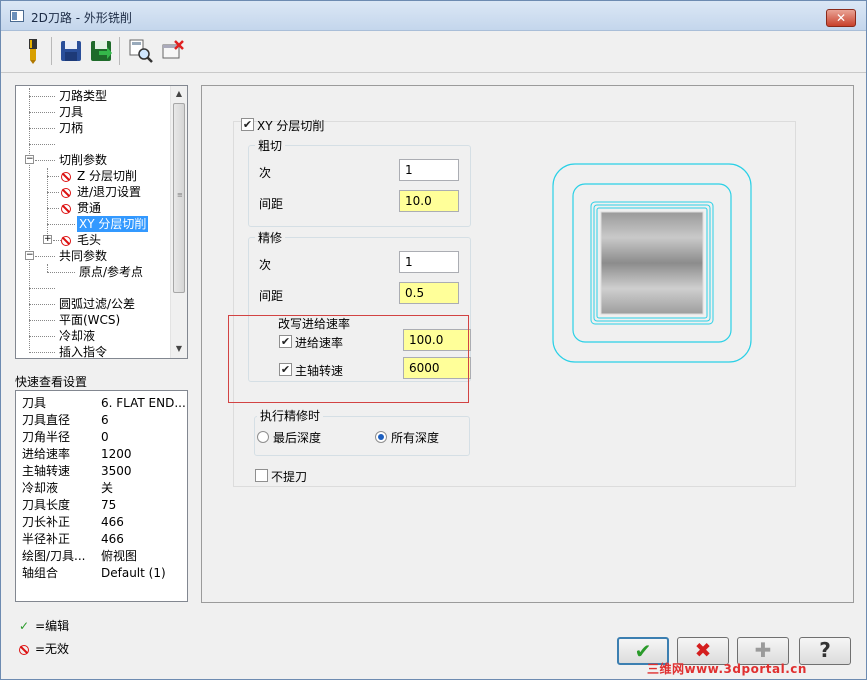  I want to click on rough-group: 粗切 次 1 间距 10.0, so click(359, 182).